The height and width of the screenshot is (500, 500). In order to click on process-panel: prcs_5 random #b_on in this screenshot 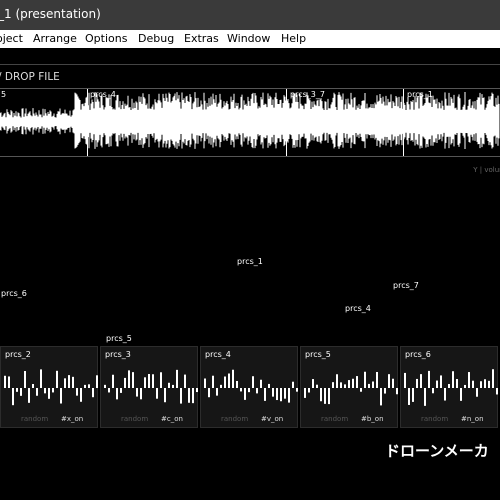, I will do `click(349, 387)`.